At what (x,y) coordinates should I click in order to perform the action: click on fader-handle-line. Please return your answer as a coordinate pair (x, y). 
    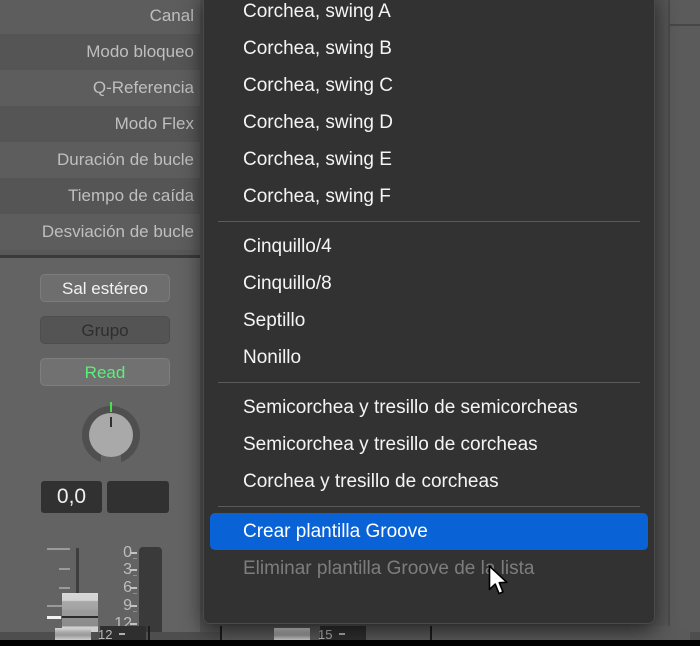
    Looking at the image, I should click on (80, 617).